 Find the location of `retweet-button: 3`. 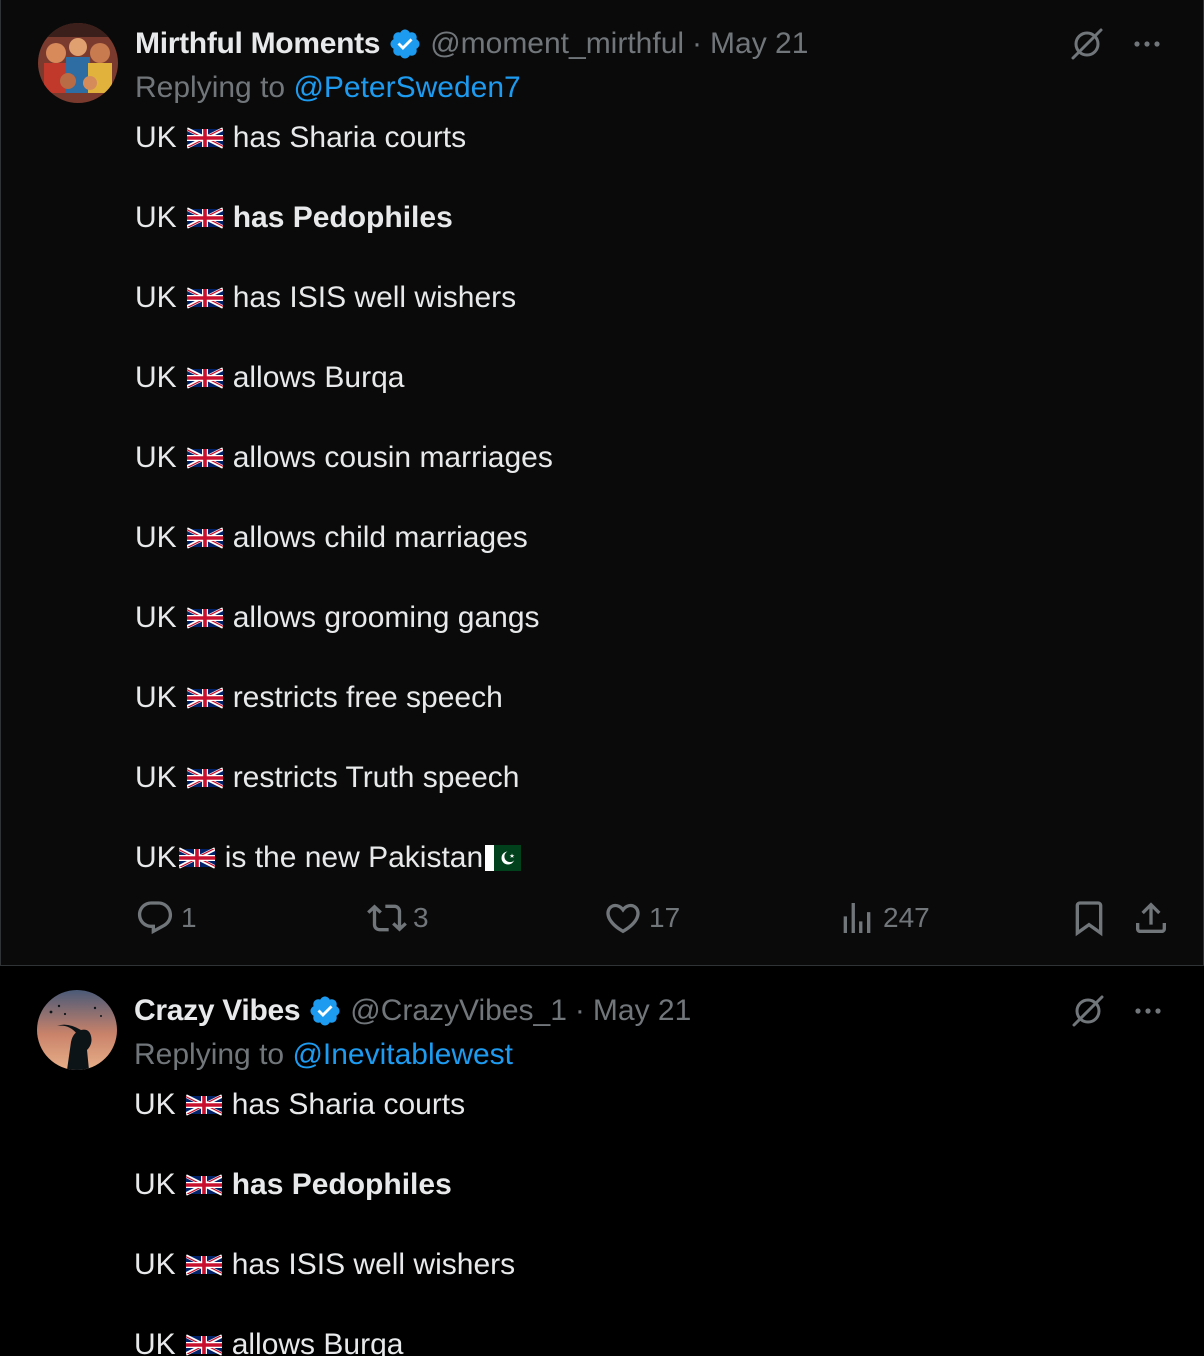

retweet-button: 3 is located at coordinates (398, 918).